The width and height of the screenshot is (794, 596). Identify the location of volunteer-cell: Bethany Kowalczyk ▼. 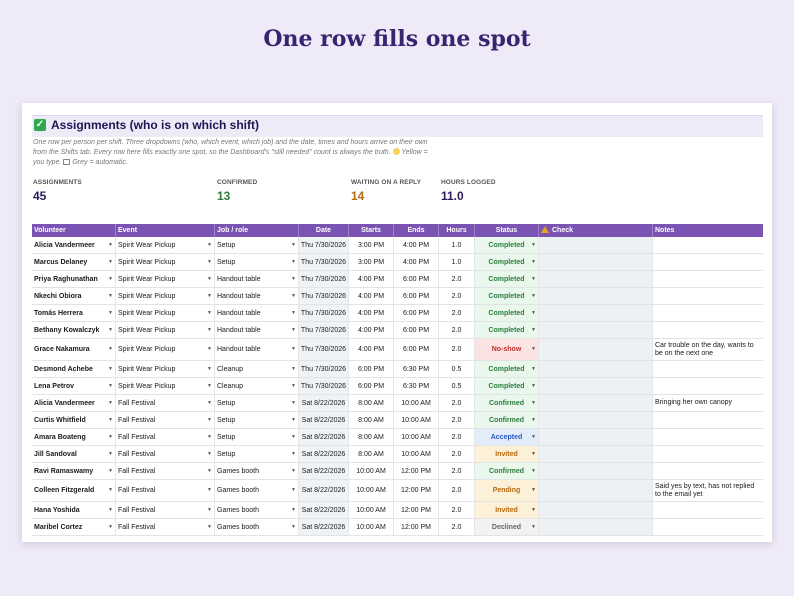
(74, 330).